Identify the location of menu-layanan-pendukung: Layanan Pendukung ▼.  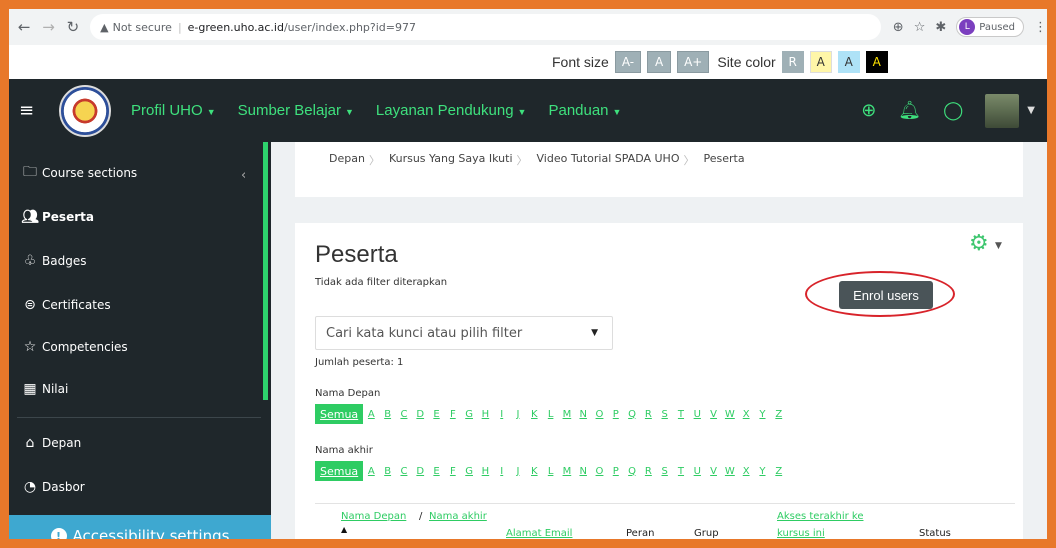
(451, 110).